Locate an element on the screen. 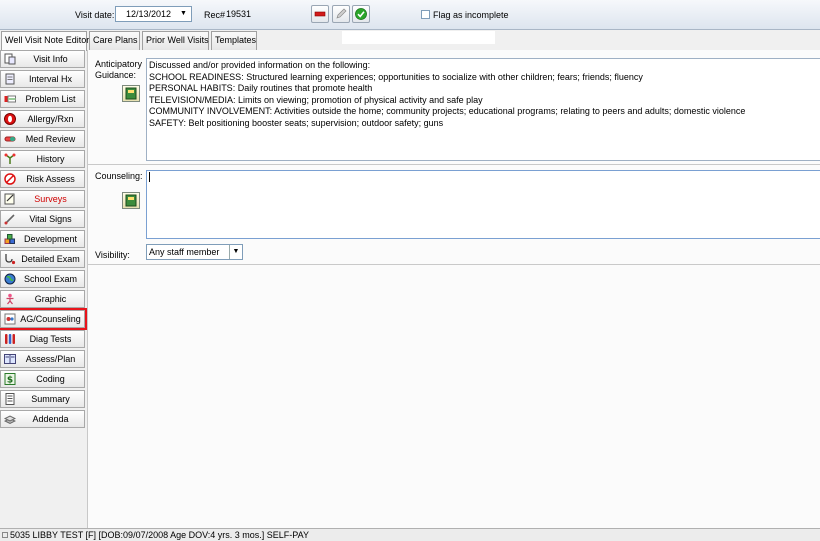 Image resolution: width=820 pixels, height=541 pixels. visit-date-label: Visit date: is located at coordinates (95, 15).